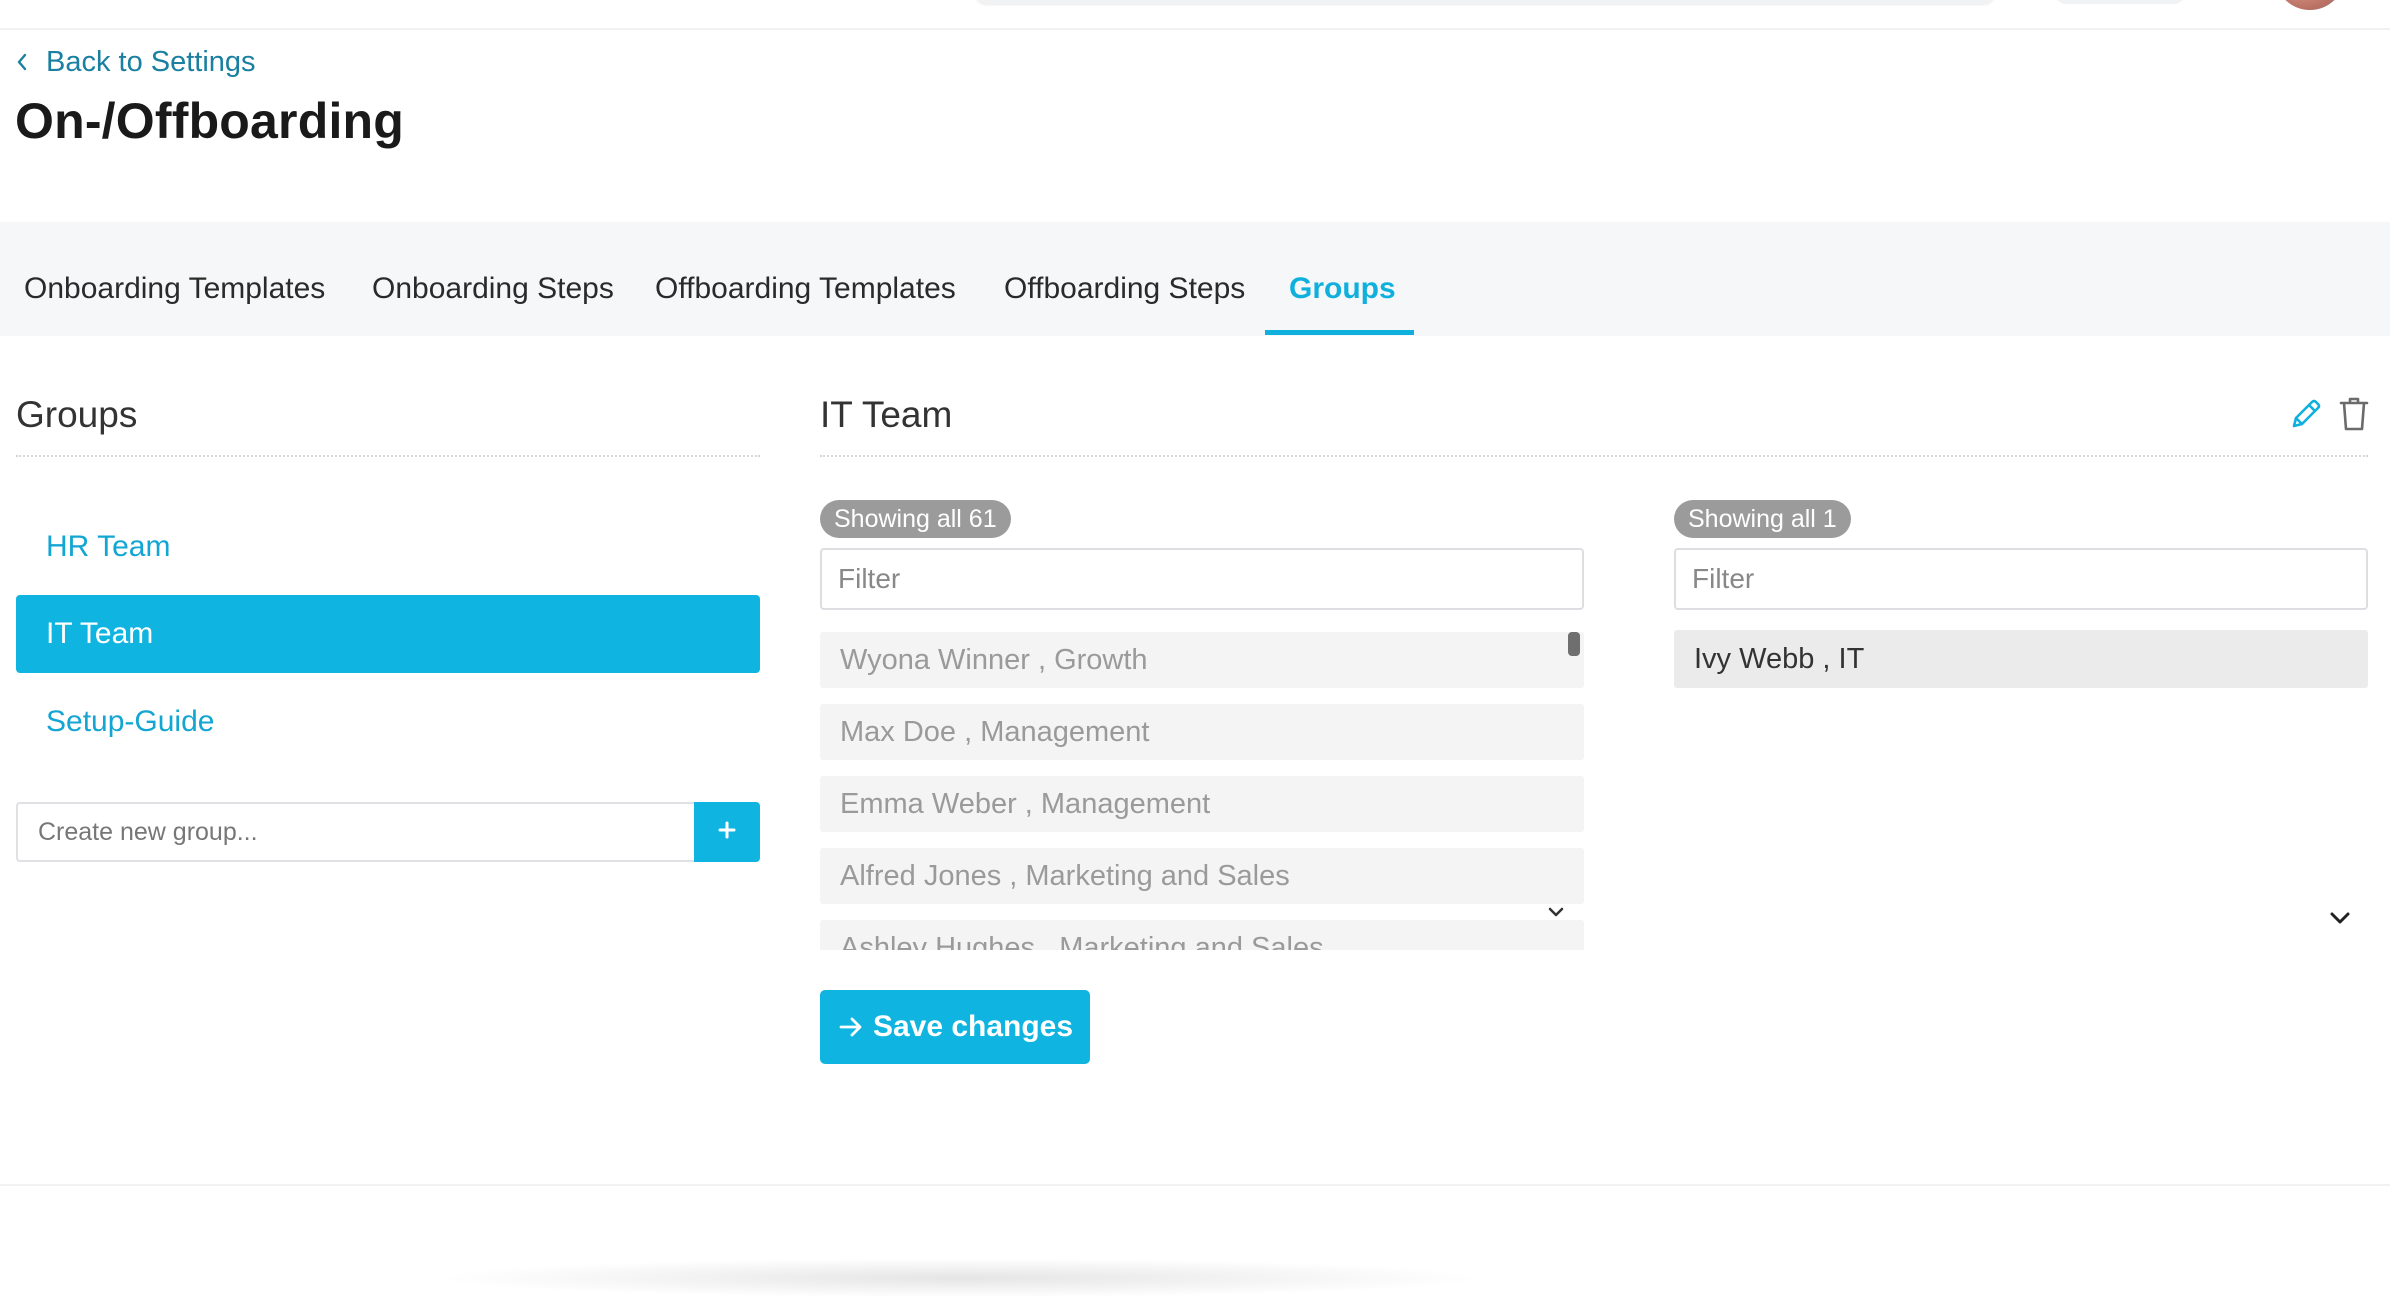  What do you see at coordinates (1202, 732) in the screenshot?
I see `list-item: Max Doe , Management` at bounding box center [1202, 732].